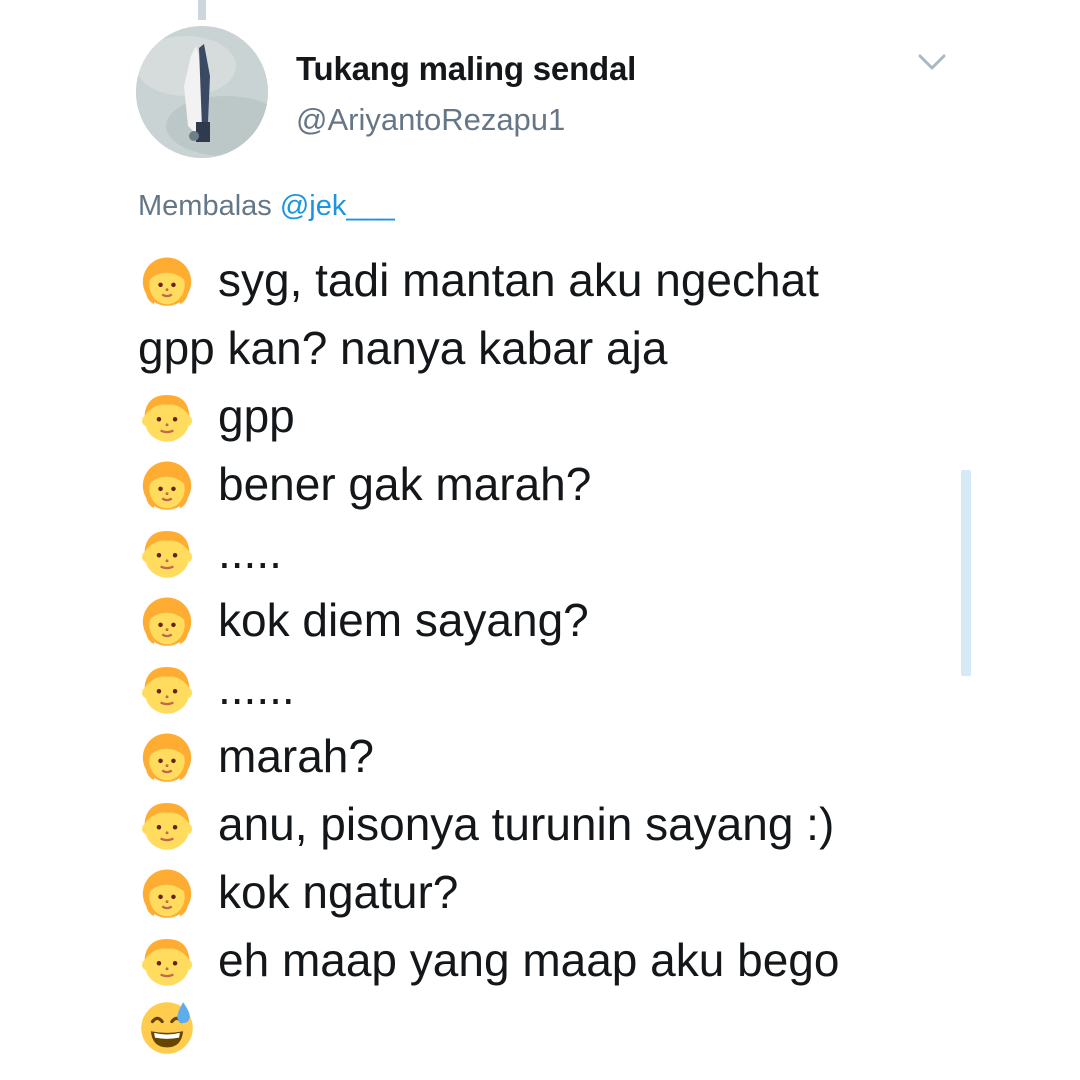 The image size is (1080, 1080). What do you see at coordinates (337, 206) in the screenshot?
I see `reply-mention-link: @jek___` at bounding box center [337, 206].